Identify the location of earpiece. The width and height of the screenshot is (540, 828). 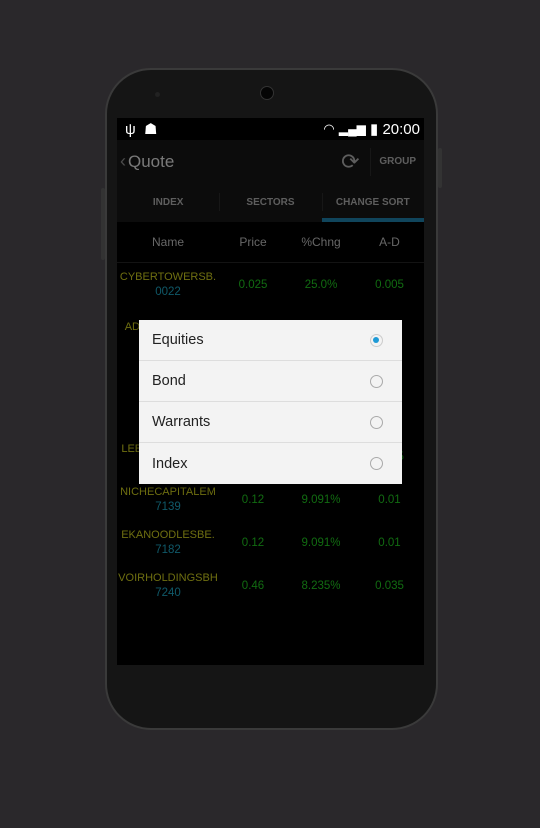
(267, 93).